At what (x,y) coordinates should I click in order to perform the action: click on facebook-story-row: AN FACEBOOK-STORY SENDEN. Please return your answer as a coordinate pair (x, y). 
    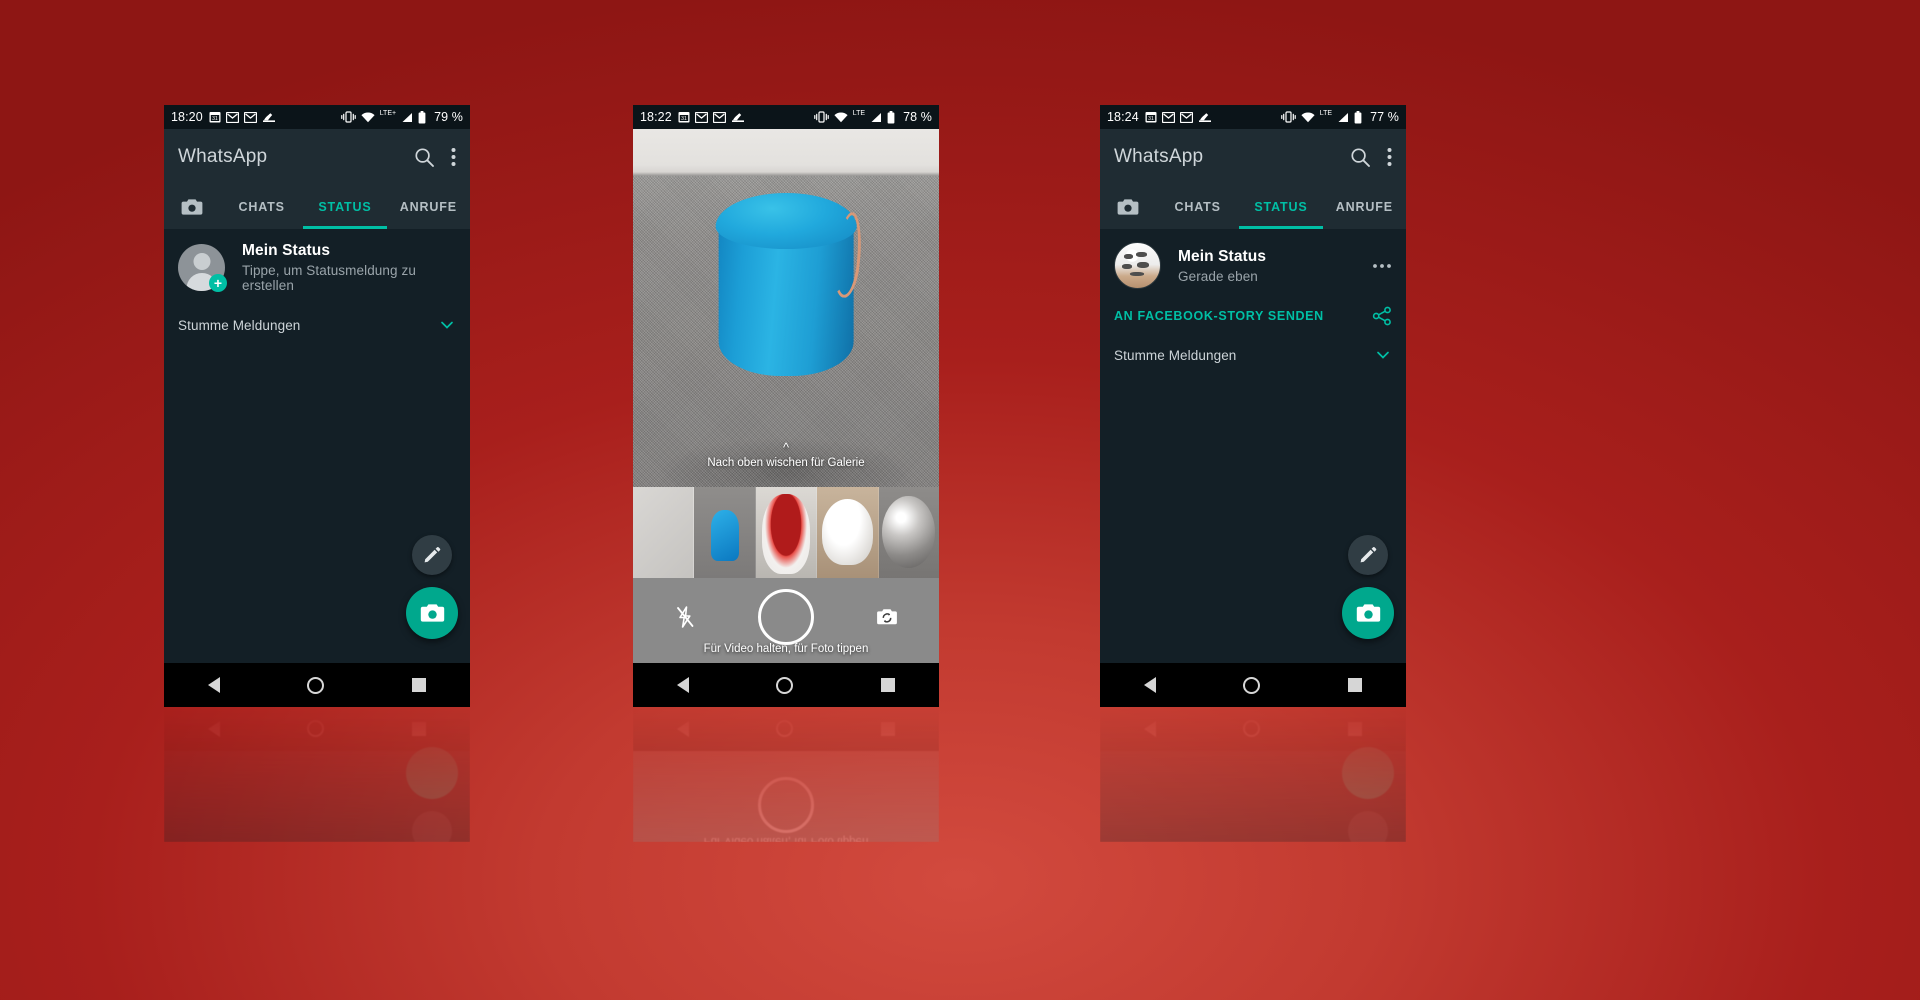
    Looking at the image, I should click on (1253, 319).